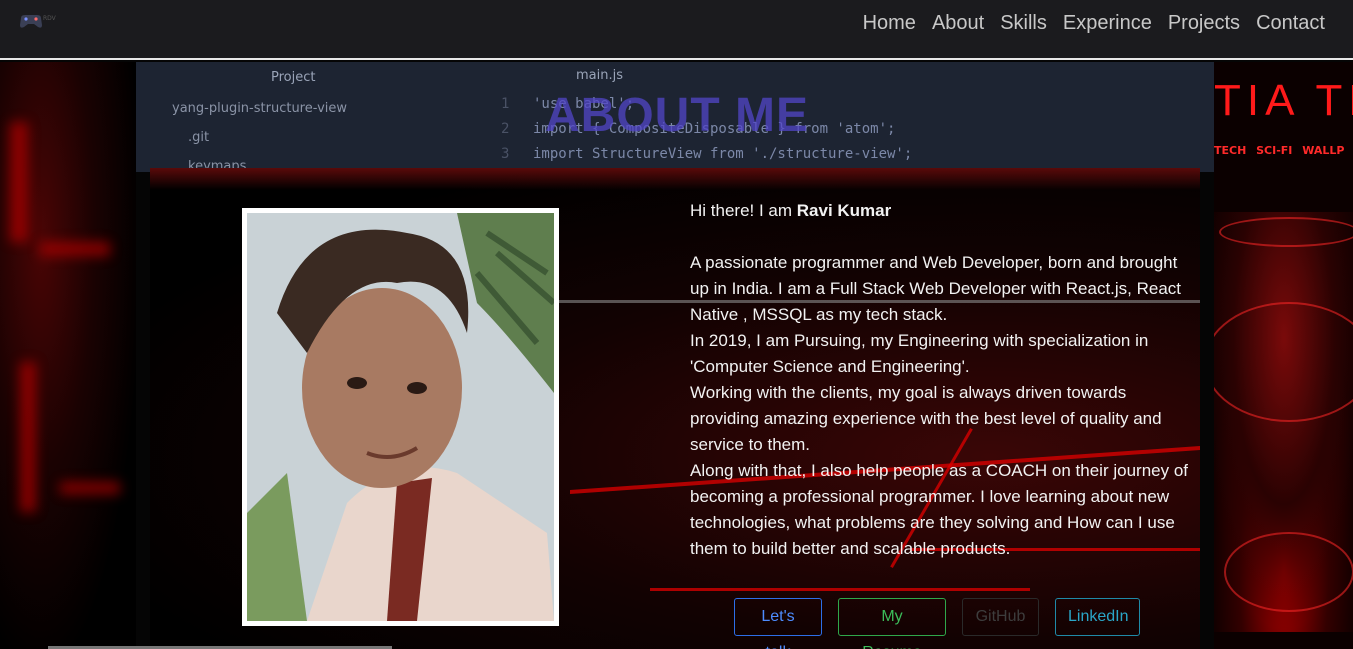 The width and height of the screenshot is (1353, 649). Describe the element at coordinates (1107, 23) in the screenshot. I see `nav-experience: Experince` at that location.